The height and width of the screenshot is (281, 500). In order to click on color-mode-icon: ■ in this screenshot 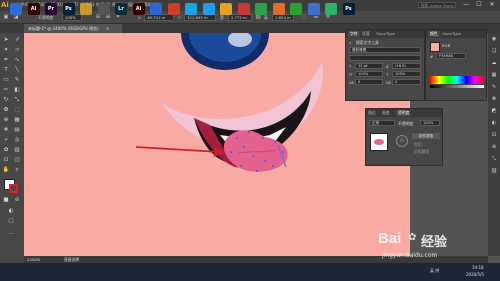, I will do `click(6, 200)`.